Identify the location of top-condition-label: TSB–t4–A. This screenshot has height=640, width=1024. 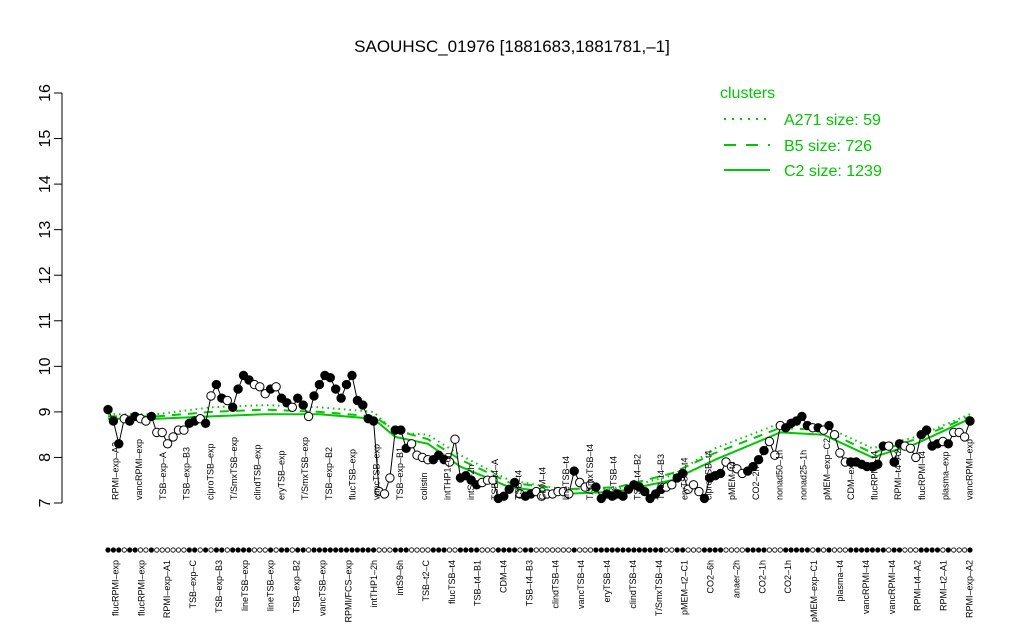
(495, 479).